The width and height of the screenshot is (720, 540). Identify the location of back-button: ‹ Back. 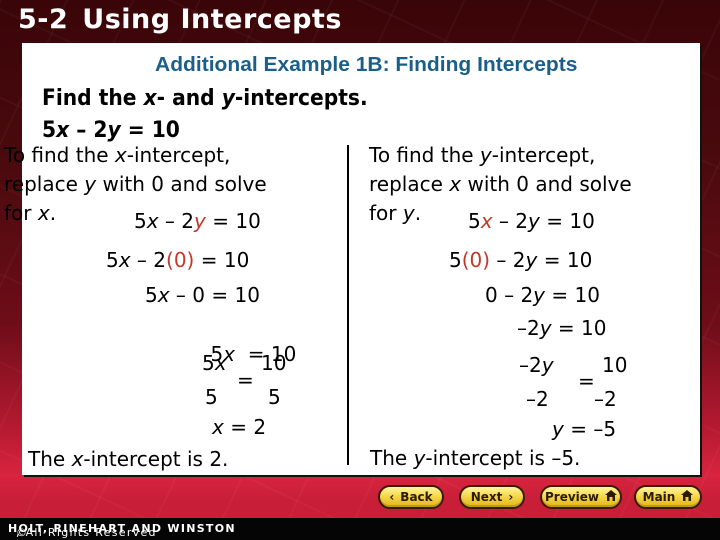
(411, 497).